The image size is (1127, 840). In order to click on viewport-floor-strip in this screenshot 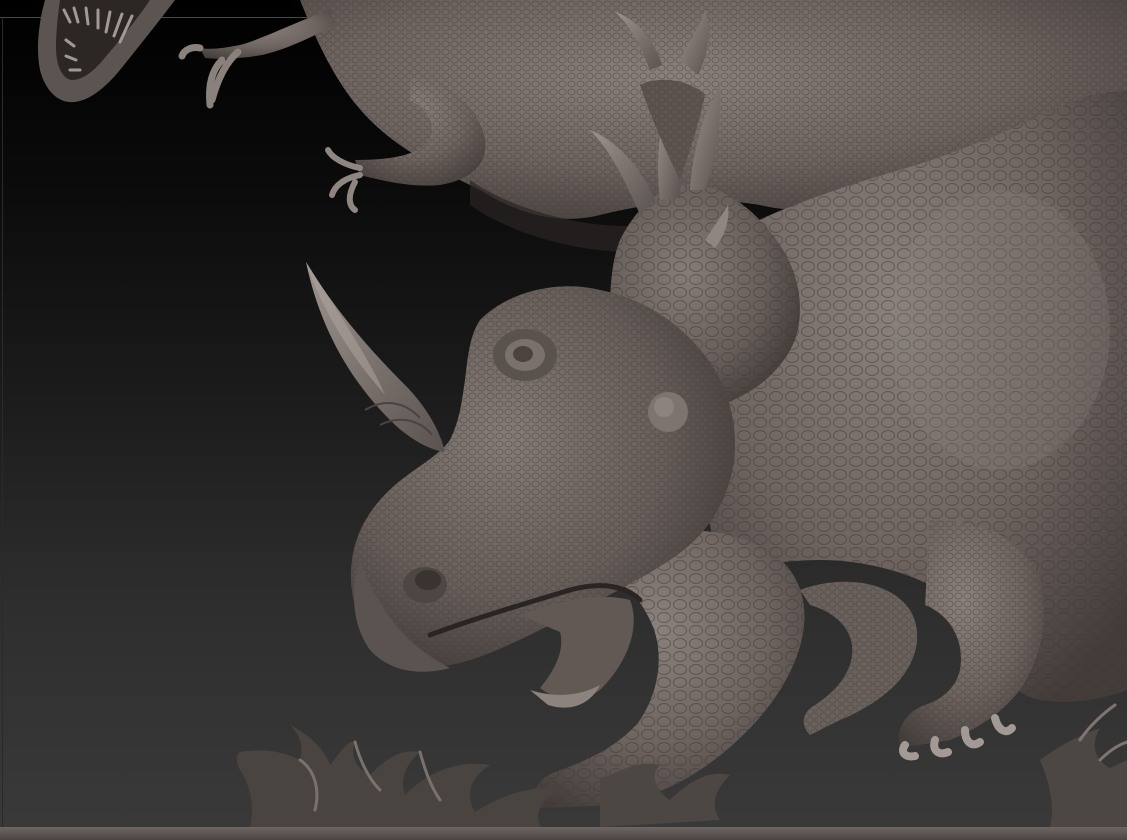, I will do `click(563, 833)`.